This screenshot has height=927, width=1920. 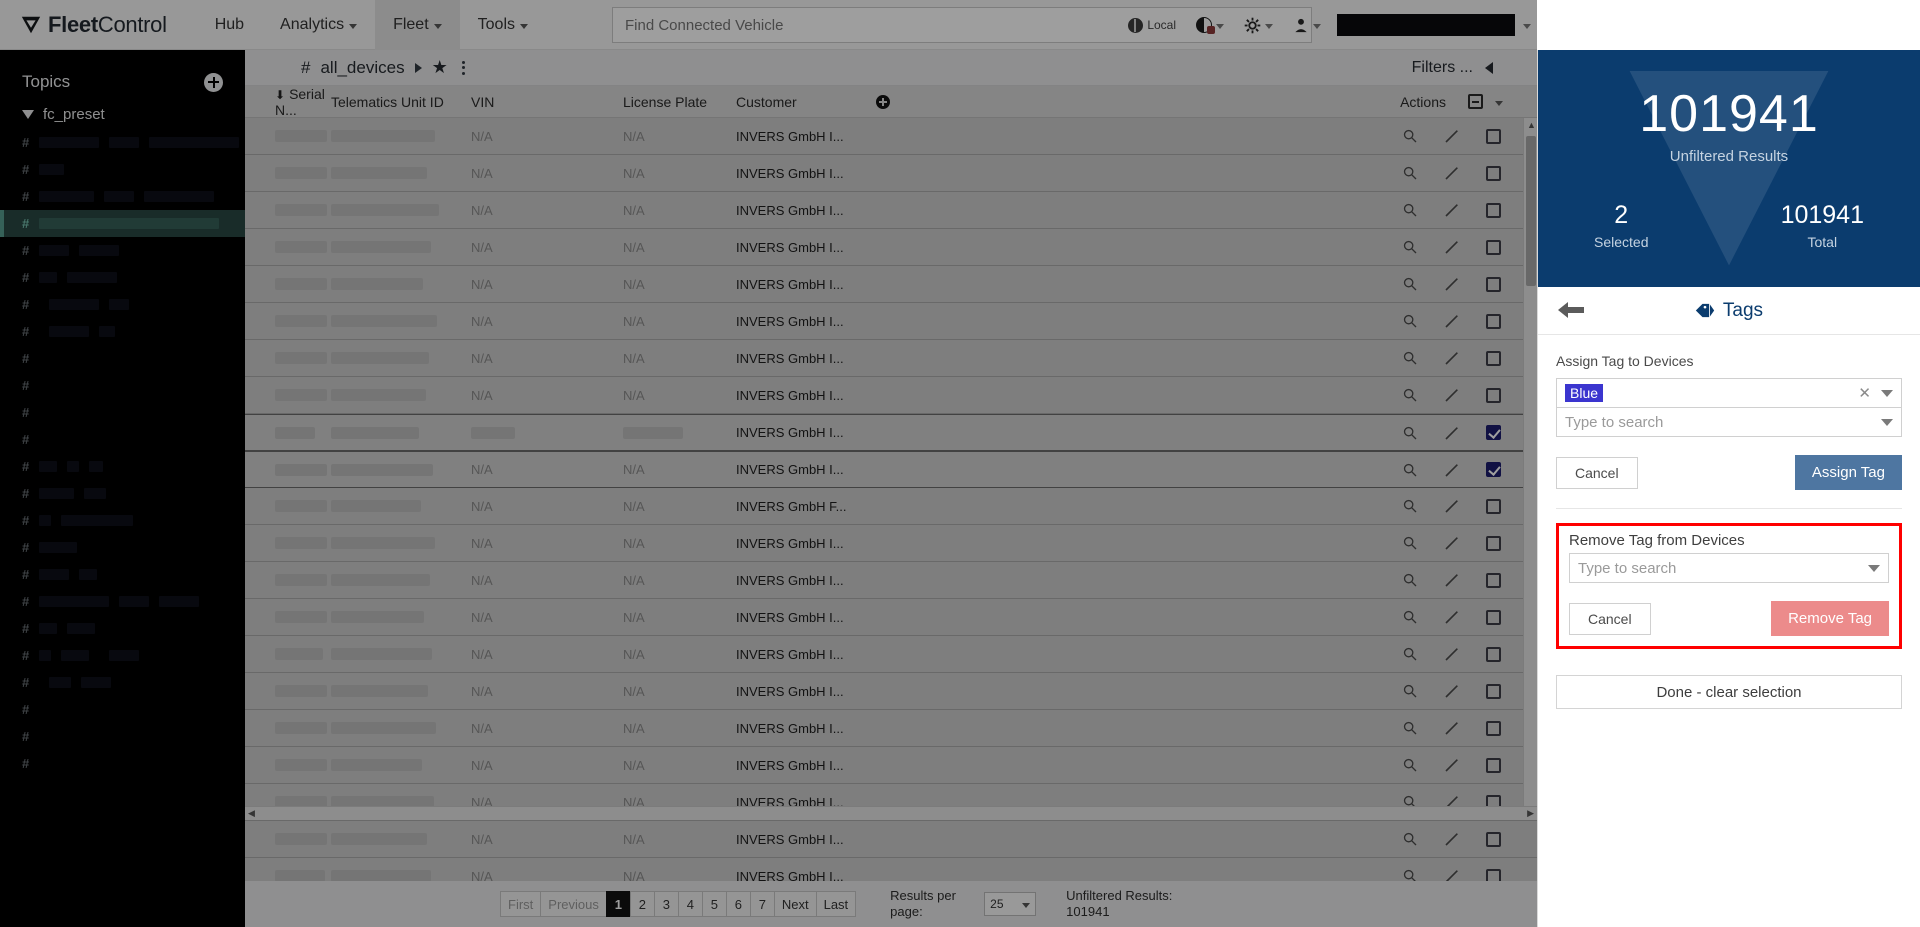 What do you see at coordinates (1530, 813) in the screenshot?
I see `scroll-right-icon: ▶` at bounding box center [1530, 813].